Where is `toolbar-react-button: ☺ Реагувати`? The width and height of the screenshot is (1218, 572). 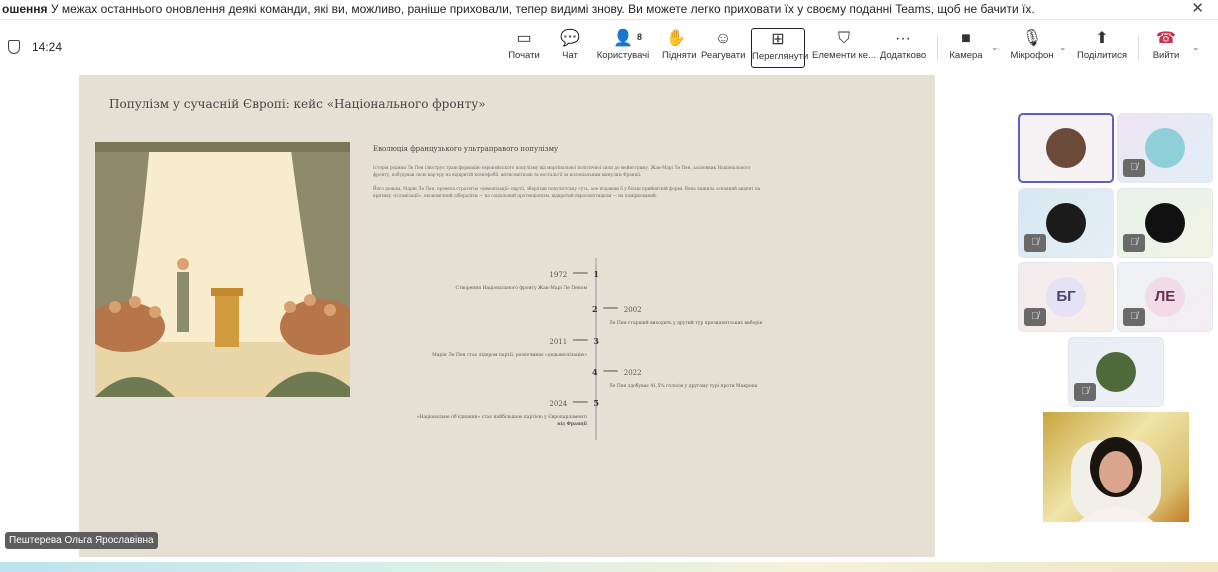
toolbar-react-button: ☺ Реагувати is located at coordinates (723, 48).